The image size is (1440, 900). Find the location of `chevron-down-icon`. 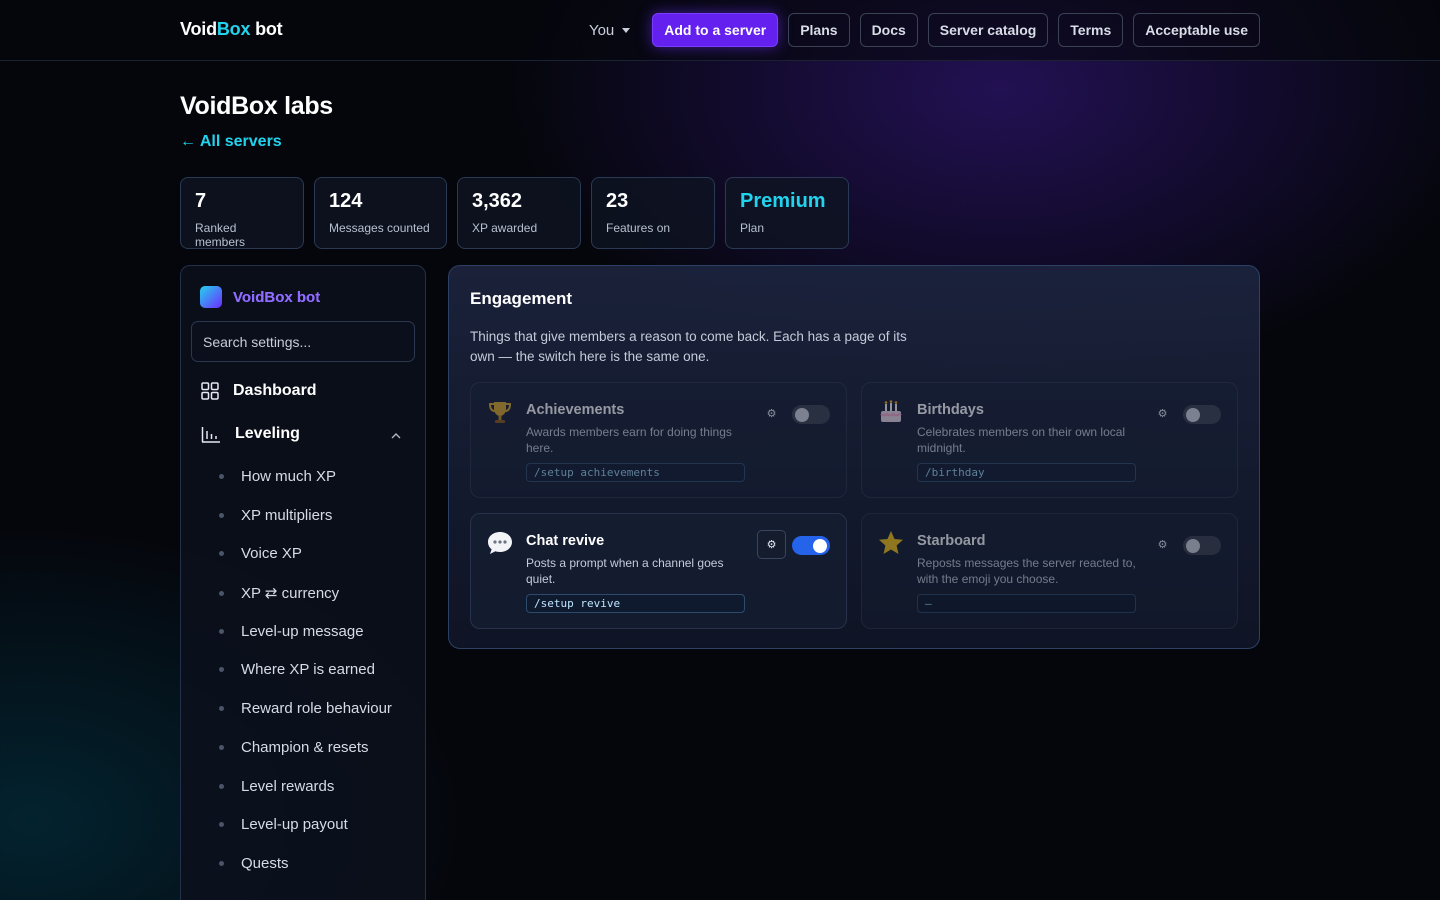

chevron-down-icon is located at coordinates (626, 30).